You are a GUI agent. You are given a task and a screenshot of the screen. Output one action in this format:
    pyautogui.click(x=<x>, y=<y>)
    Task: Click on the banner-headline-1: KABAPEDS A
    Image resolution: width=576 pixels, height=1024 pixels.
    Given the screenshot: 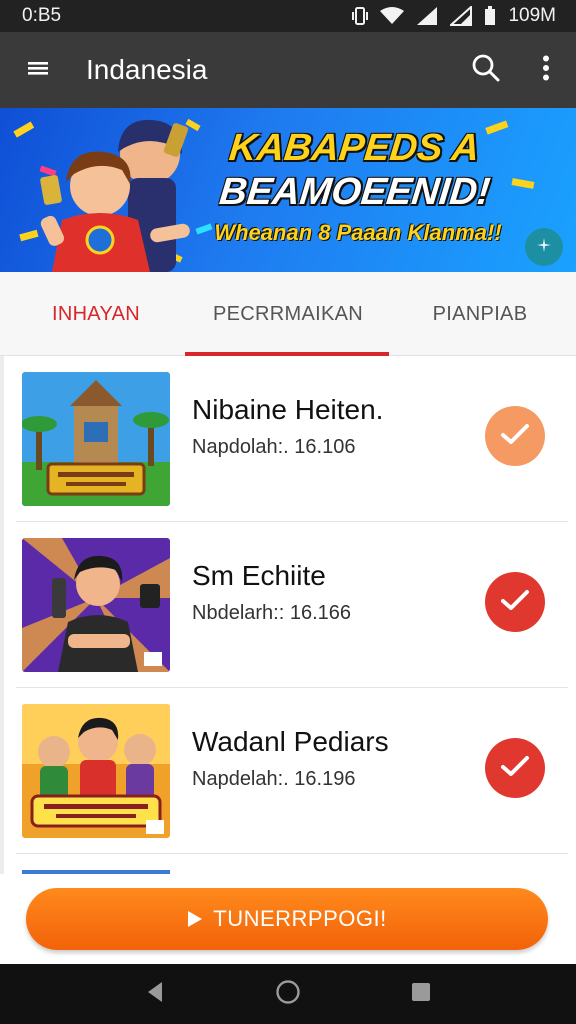 What is the action you would take?
    pyautogui.click(x=354, y=148)
    